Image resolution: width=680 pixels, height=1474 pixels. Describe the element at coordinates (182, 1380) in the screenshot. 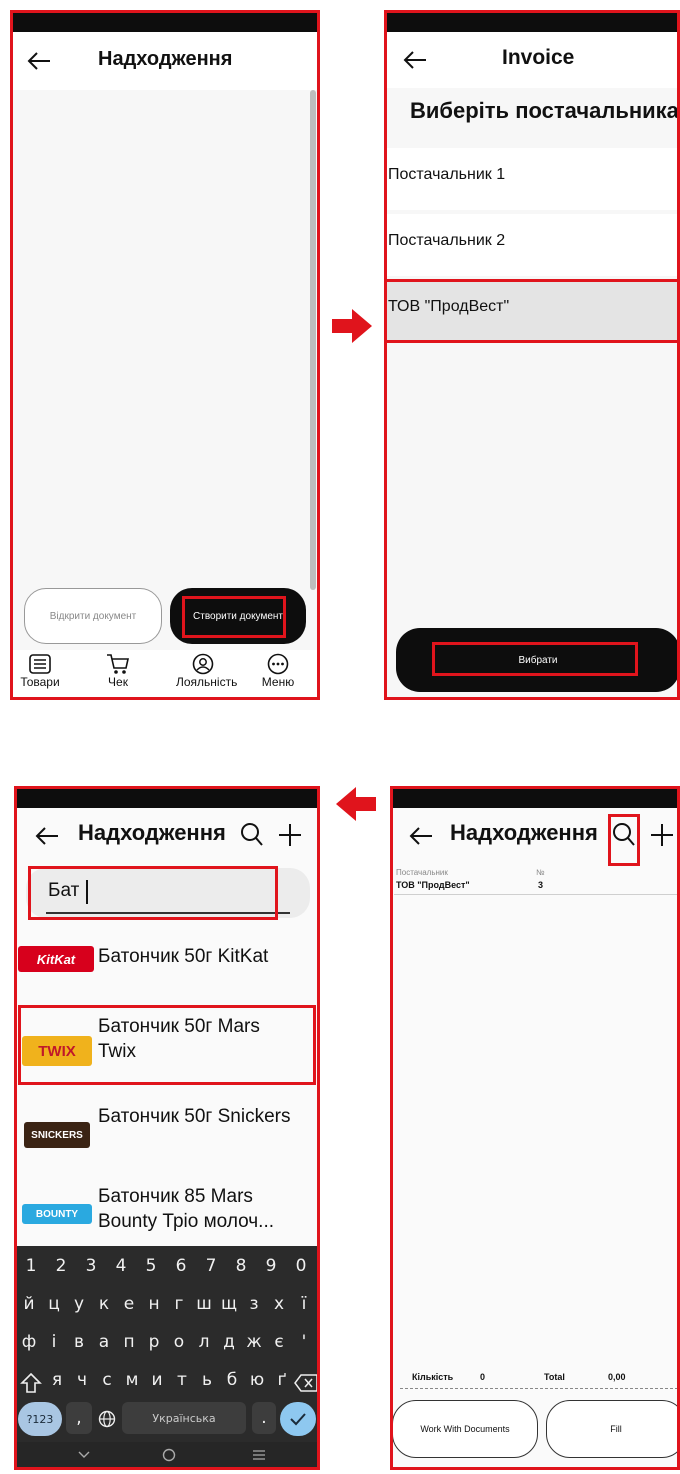

I see `keyboard-key: т` at that location.